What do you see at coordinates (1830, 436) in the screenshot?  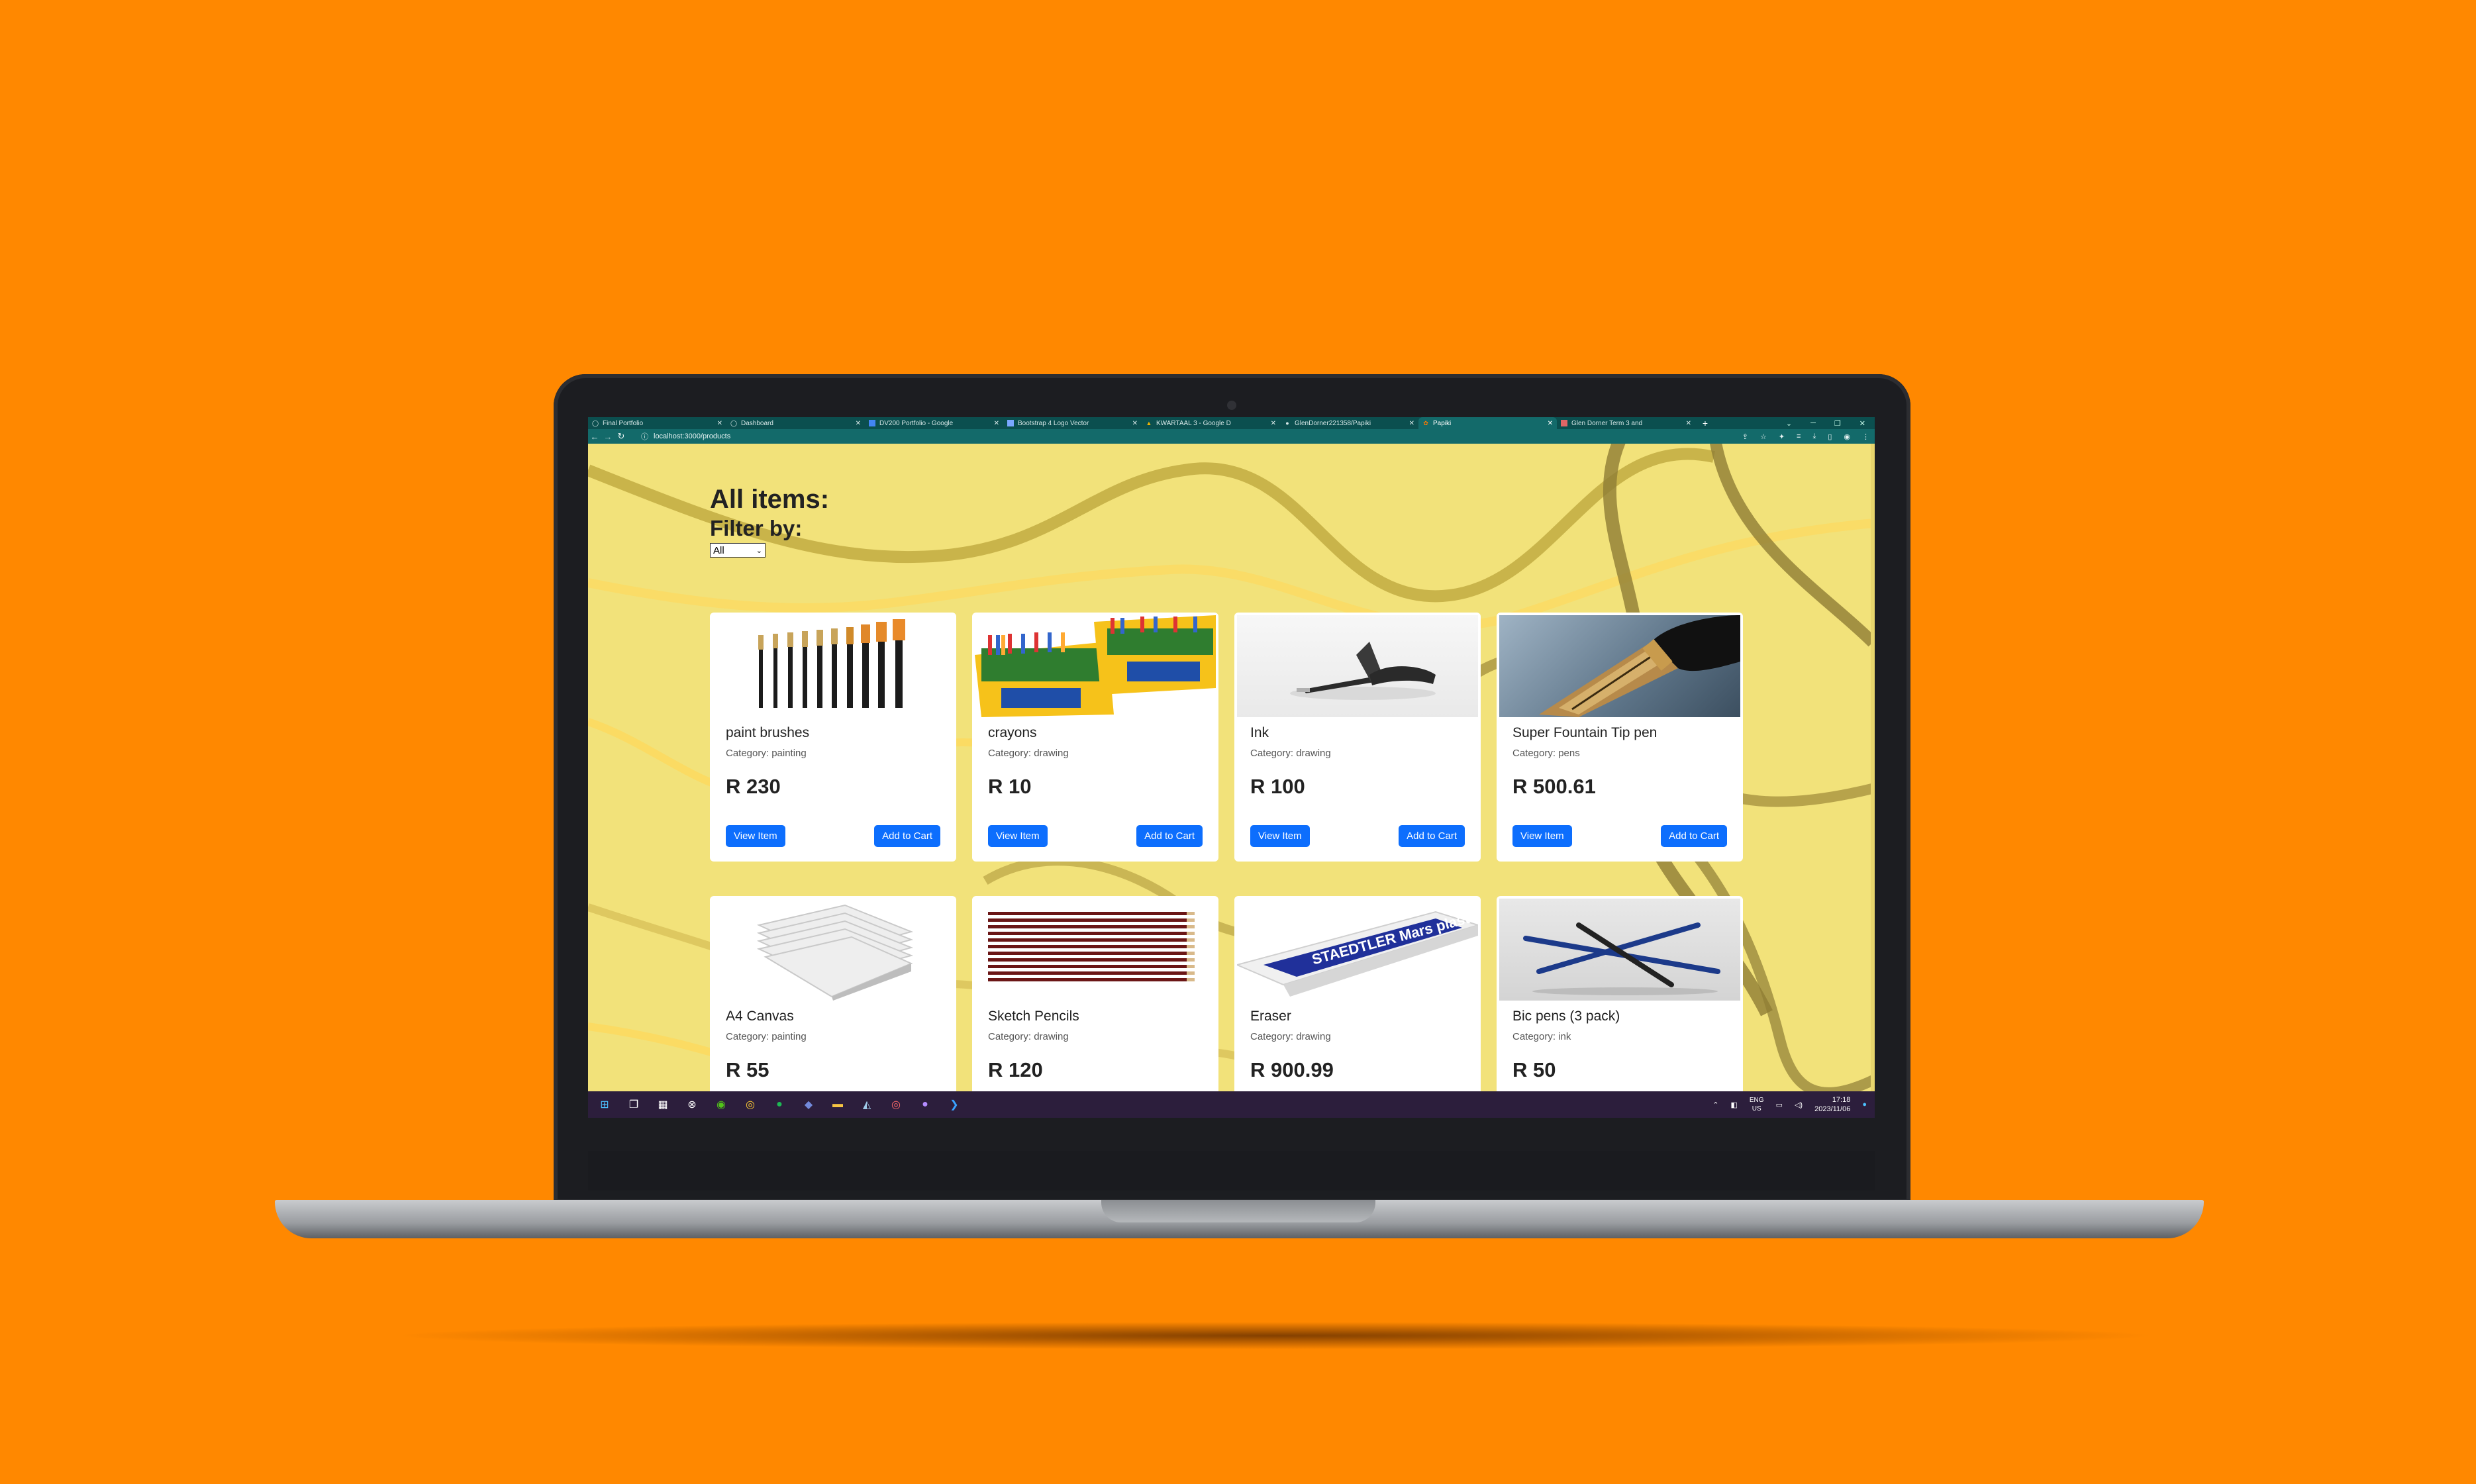 I see `sidepanel-icon: ▯` at bounding box center [1830, 436].